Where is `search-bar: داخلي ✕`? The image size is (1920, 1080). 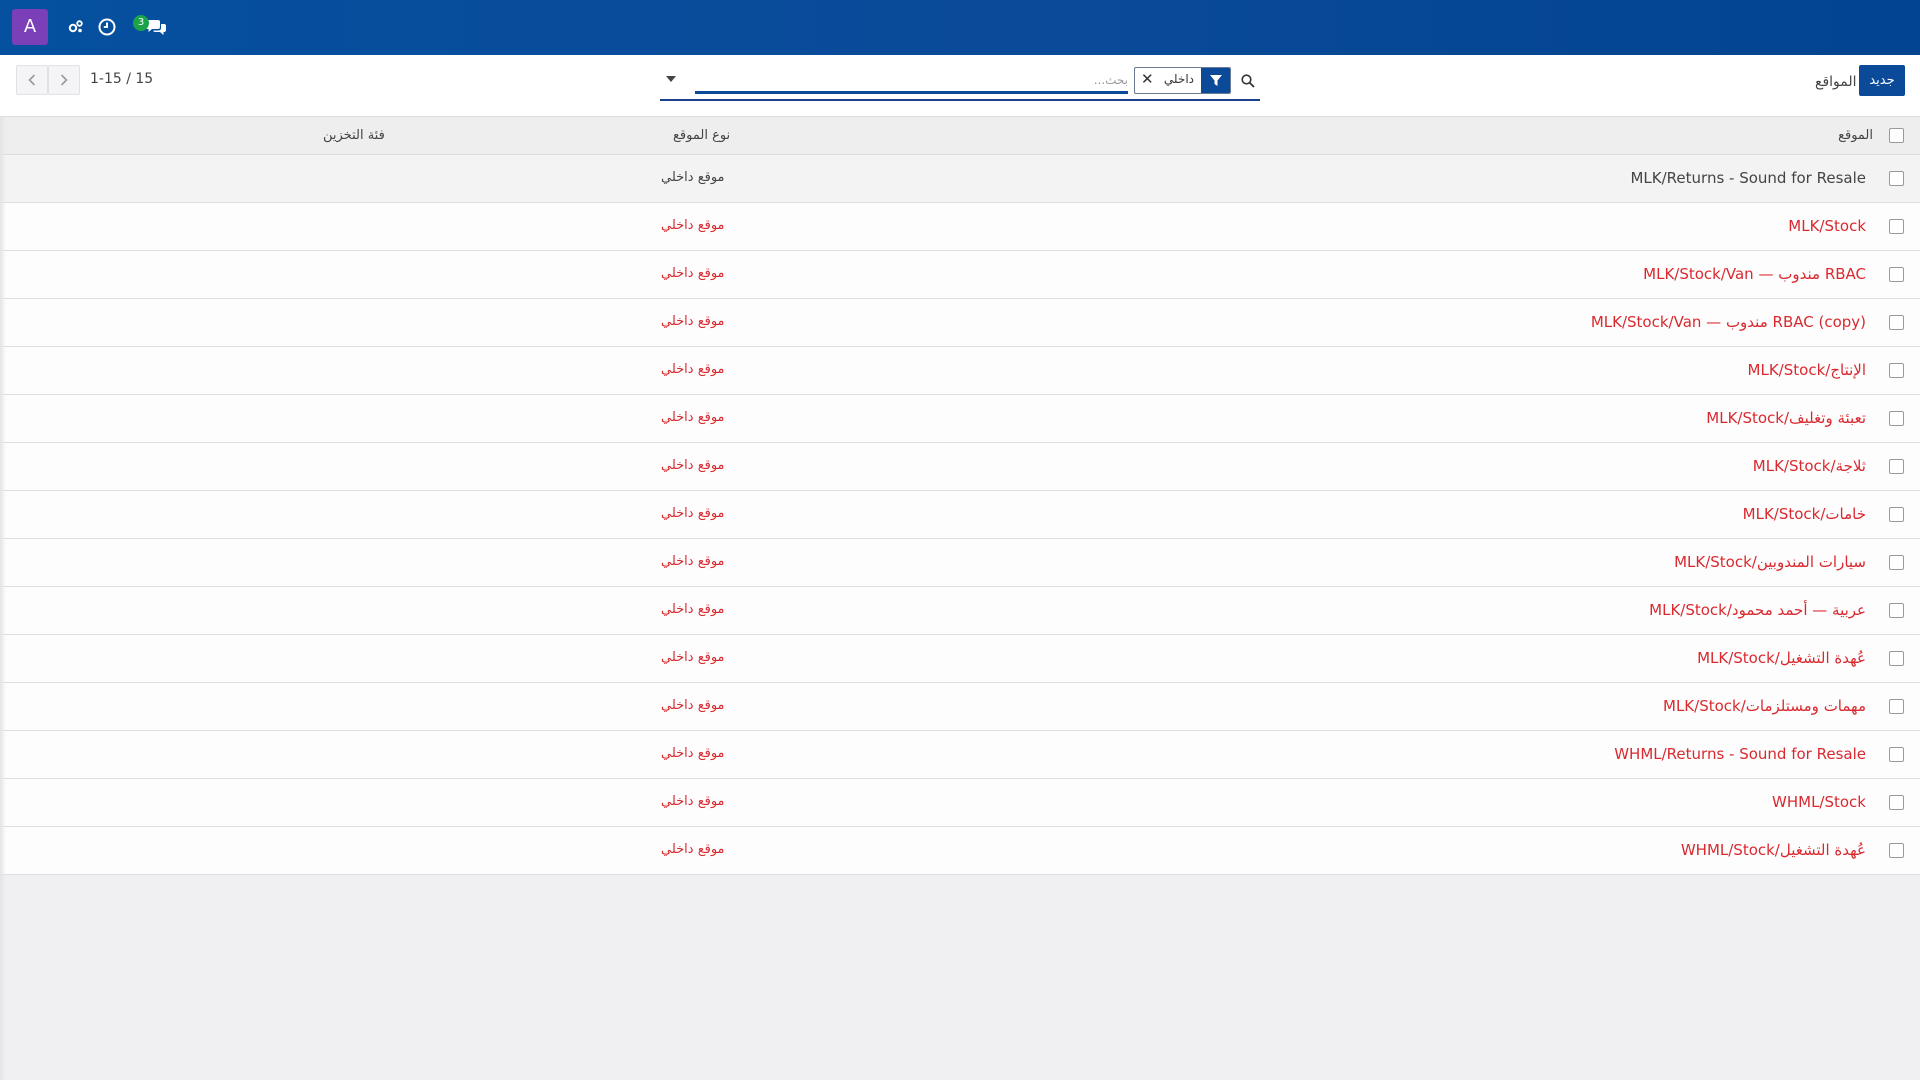
search-bar: داخلي ✕ is located at coordinates (960, 83).